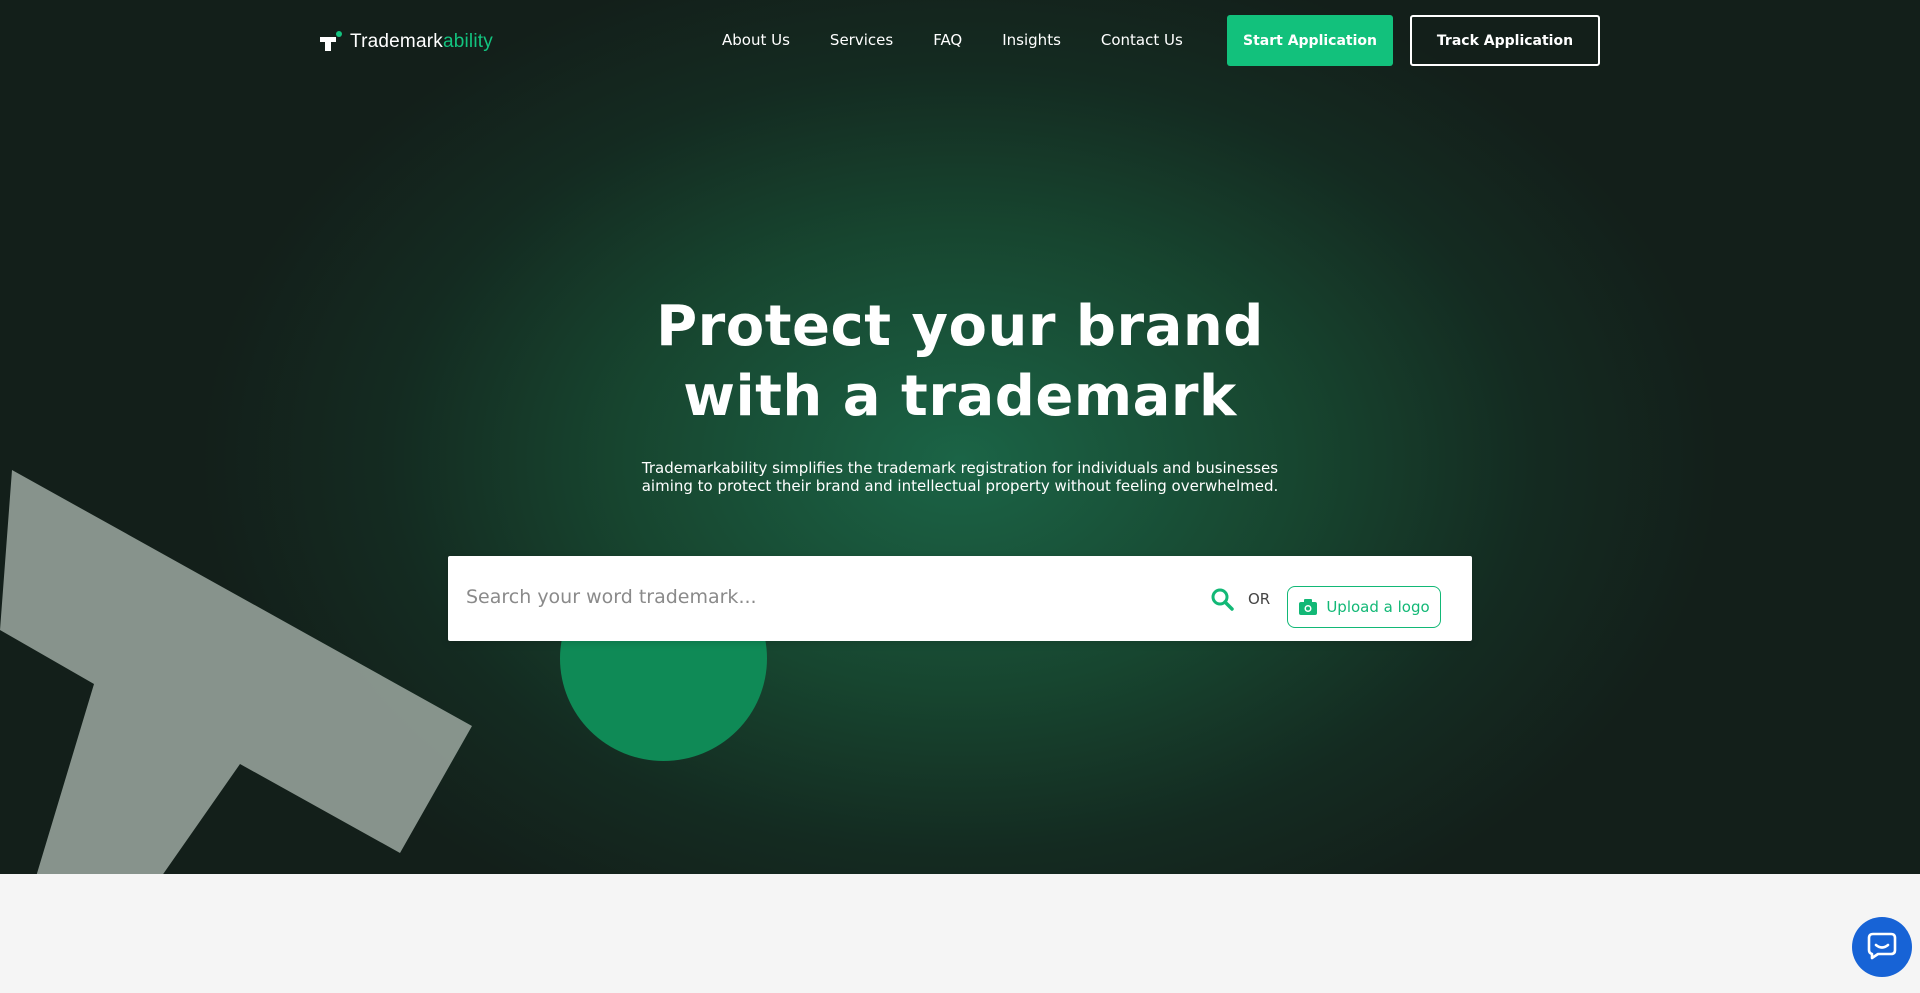 This screenshot has height=993, width=1920. Describe the element at coordinates (1310, 40) in the screenshot. I see `start-application-button: Start Application` at that location.